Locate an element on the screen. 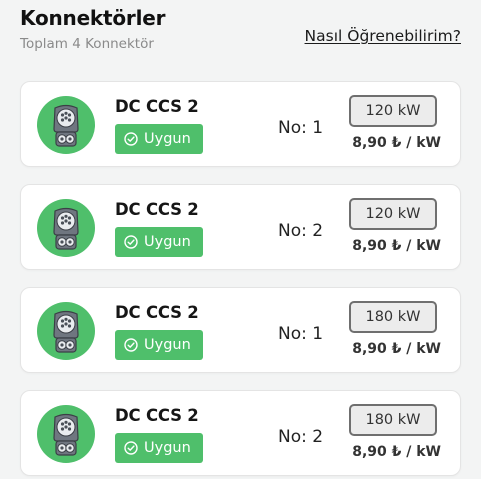 The height and width of the screenshot is (479, 481). connector-count: Toplam 4 Konnektör is located at coordinates (87, 44).